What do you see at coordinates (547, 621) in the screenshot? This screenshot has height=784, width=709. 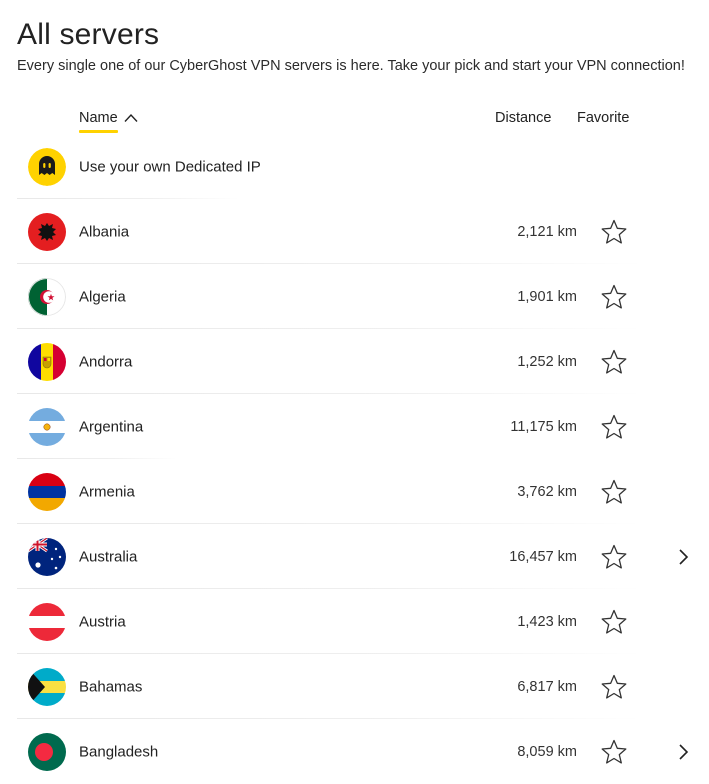 I see `server-distance: 1,423 km` at bounding box center [547, 621].